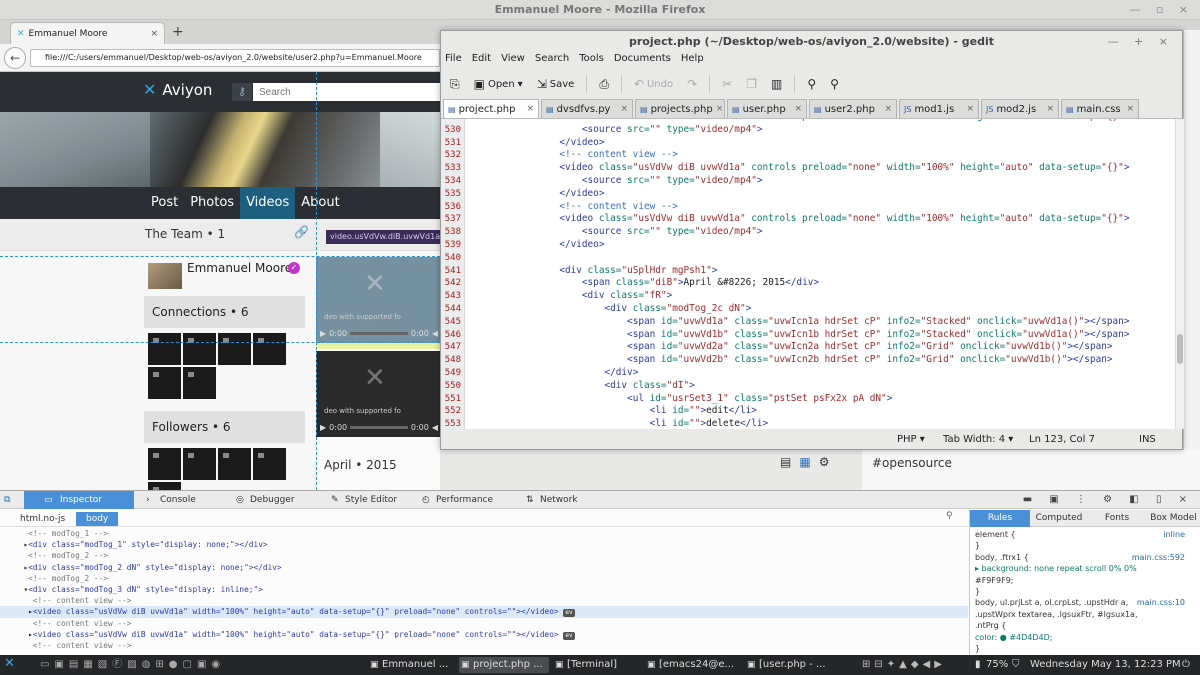 The image size is (1200, 675). I want to click on tab-style-editor: ✎ Style Editor, so click(370, 500).